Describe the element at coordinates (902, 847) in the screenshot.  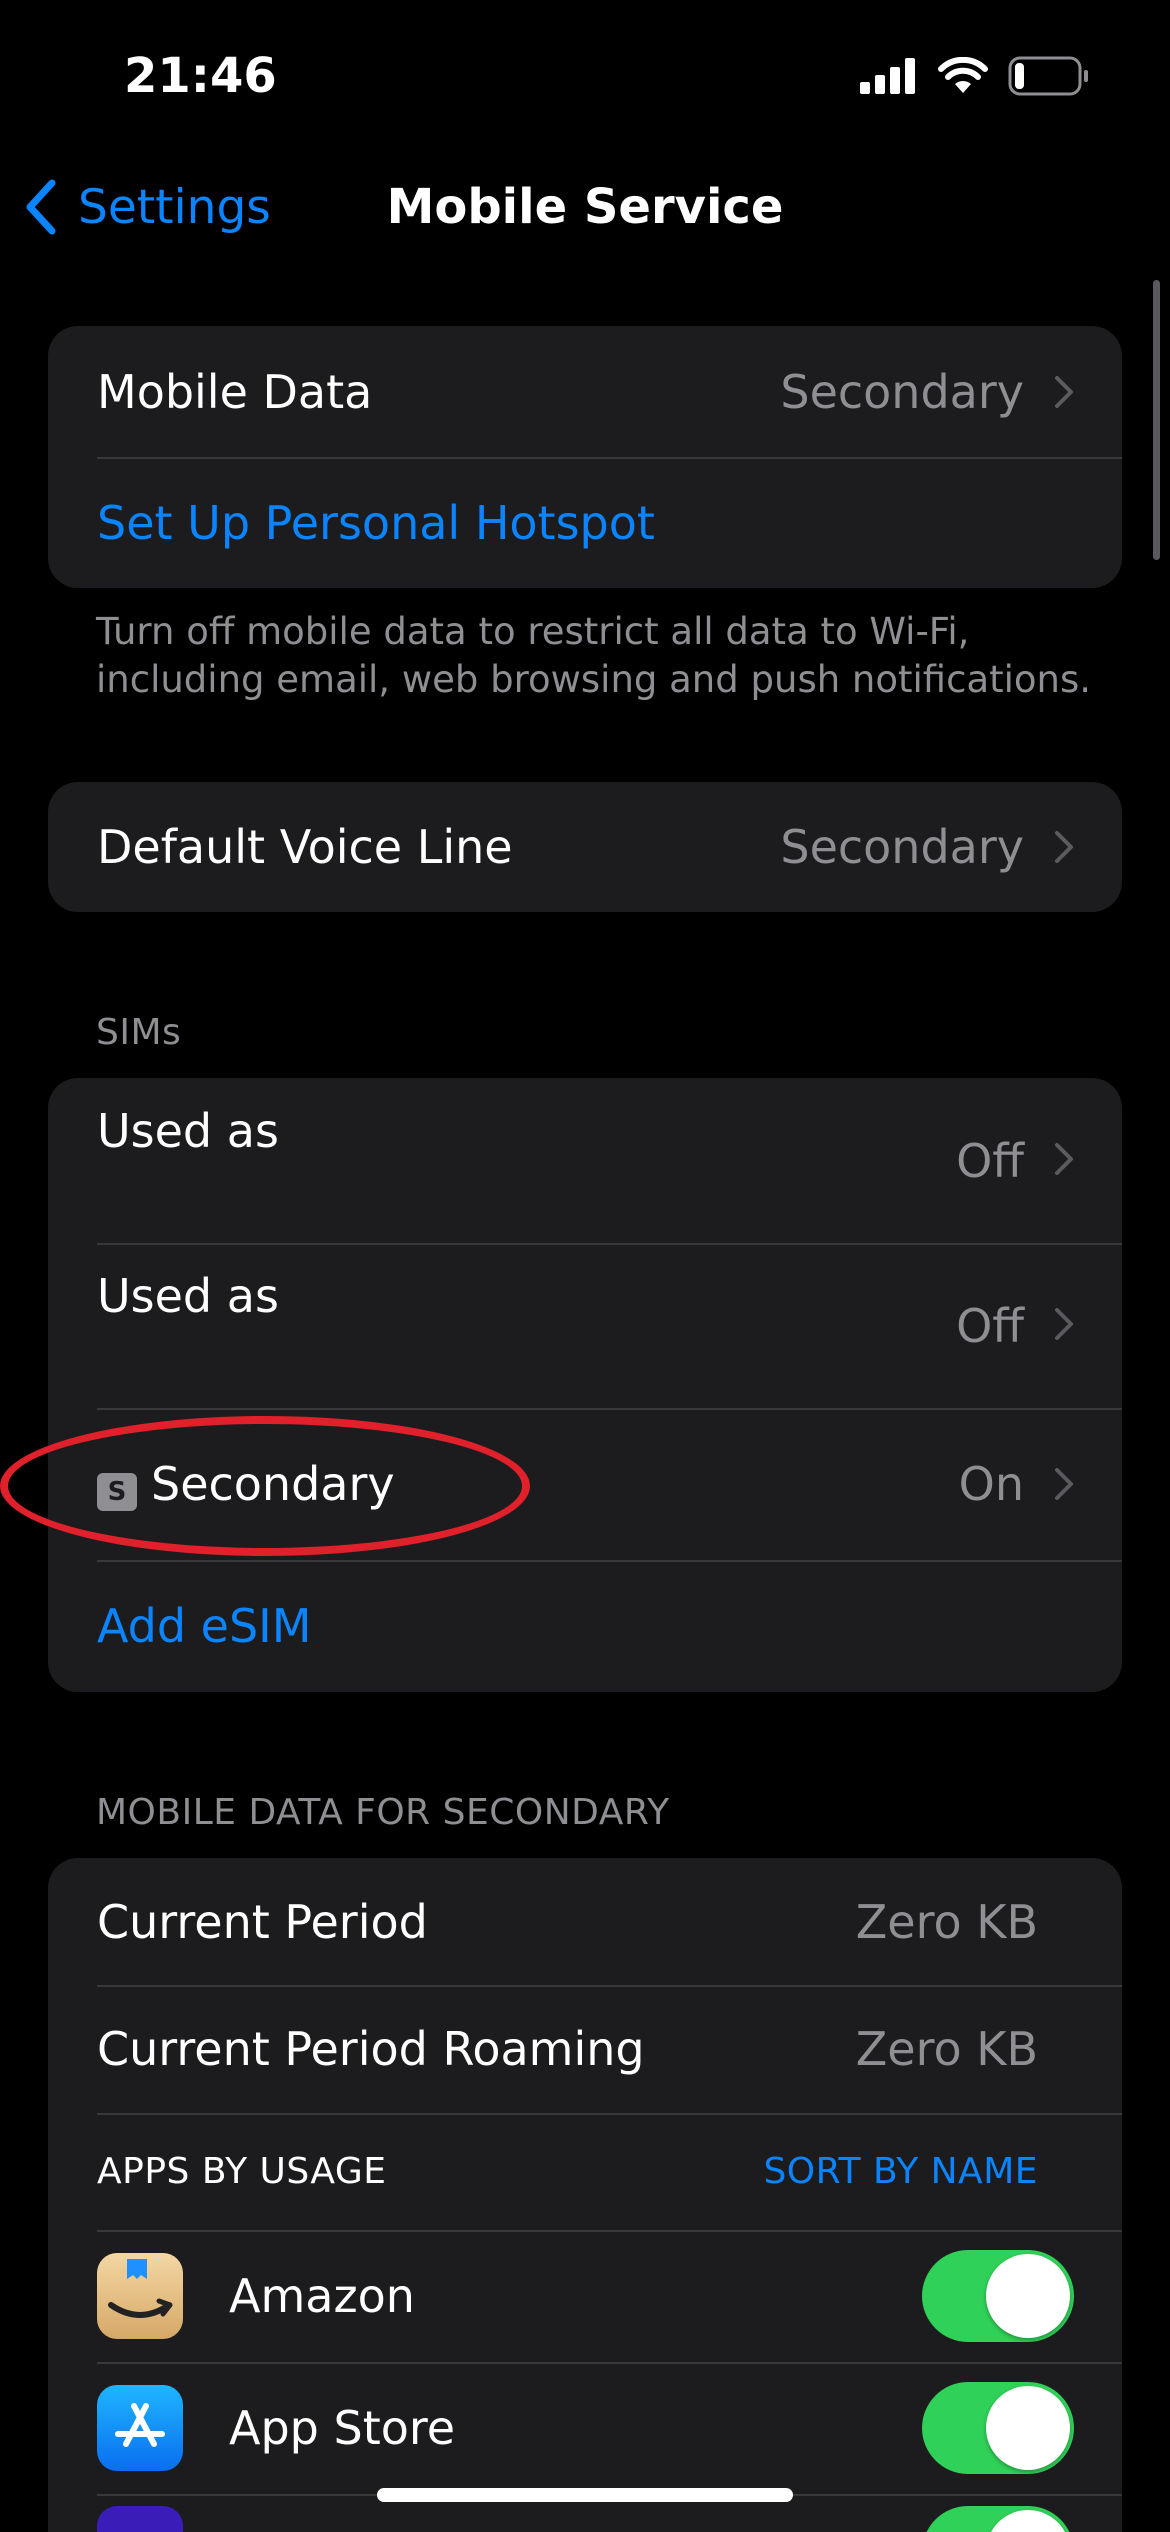
I see `voice-line-value: Secondary` at that location.